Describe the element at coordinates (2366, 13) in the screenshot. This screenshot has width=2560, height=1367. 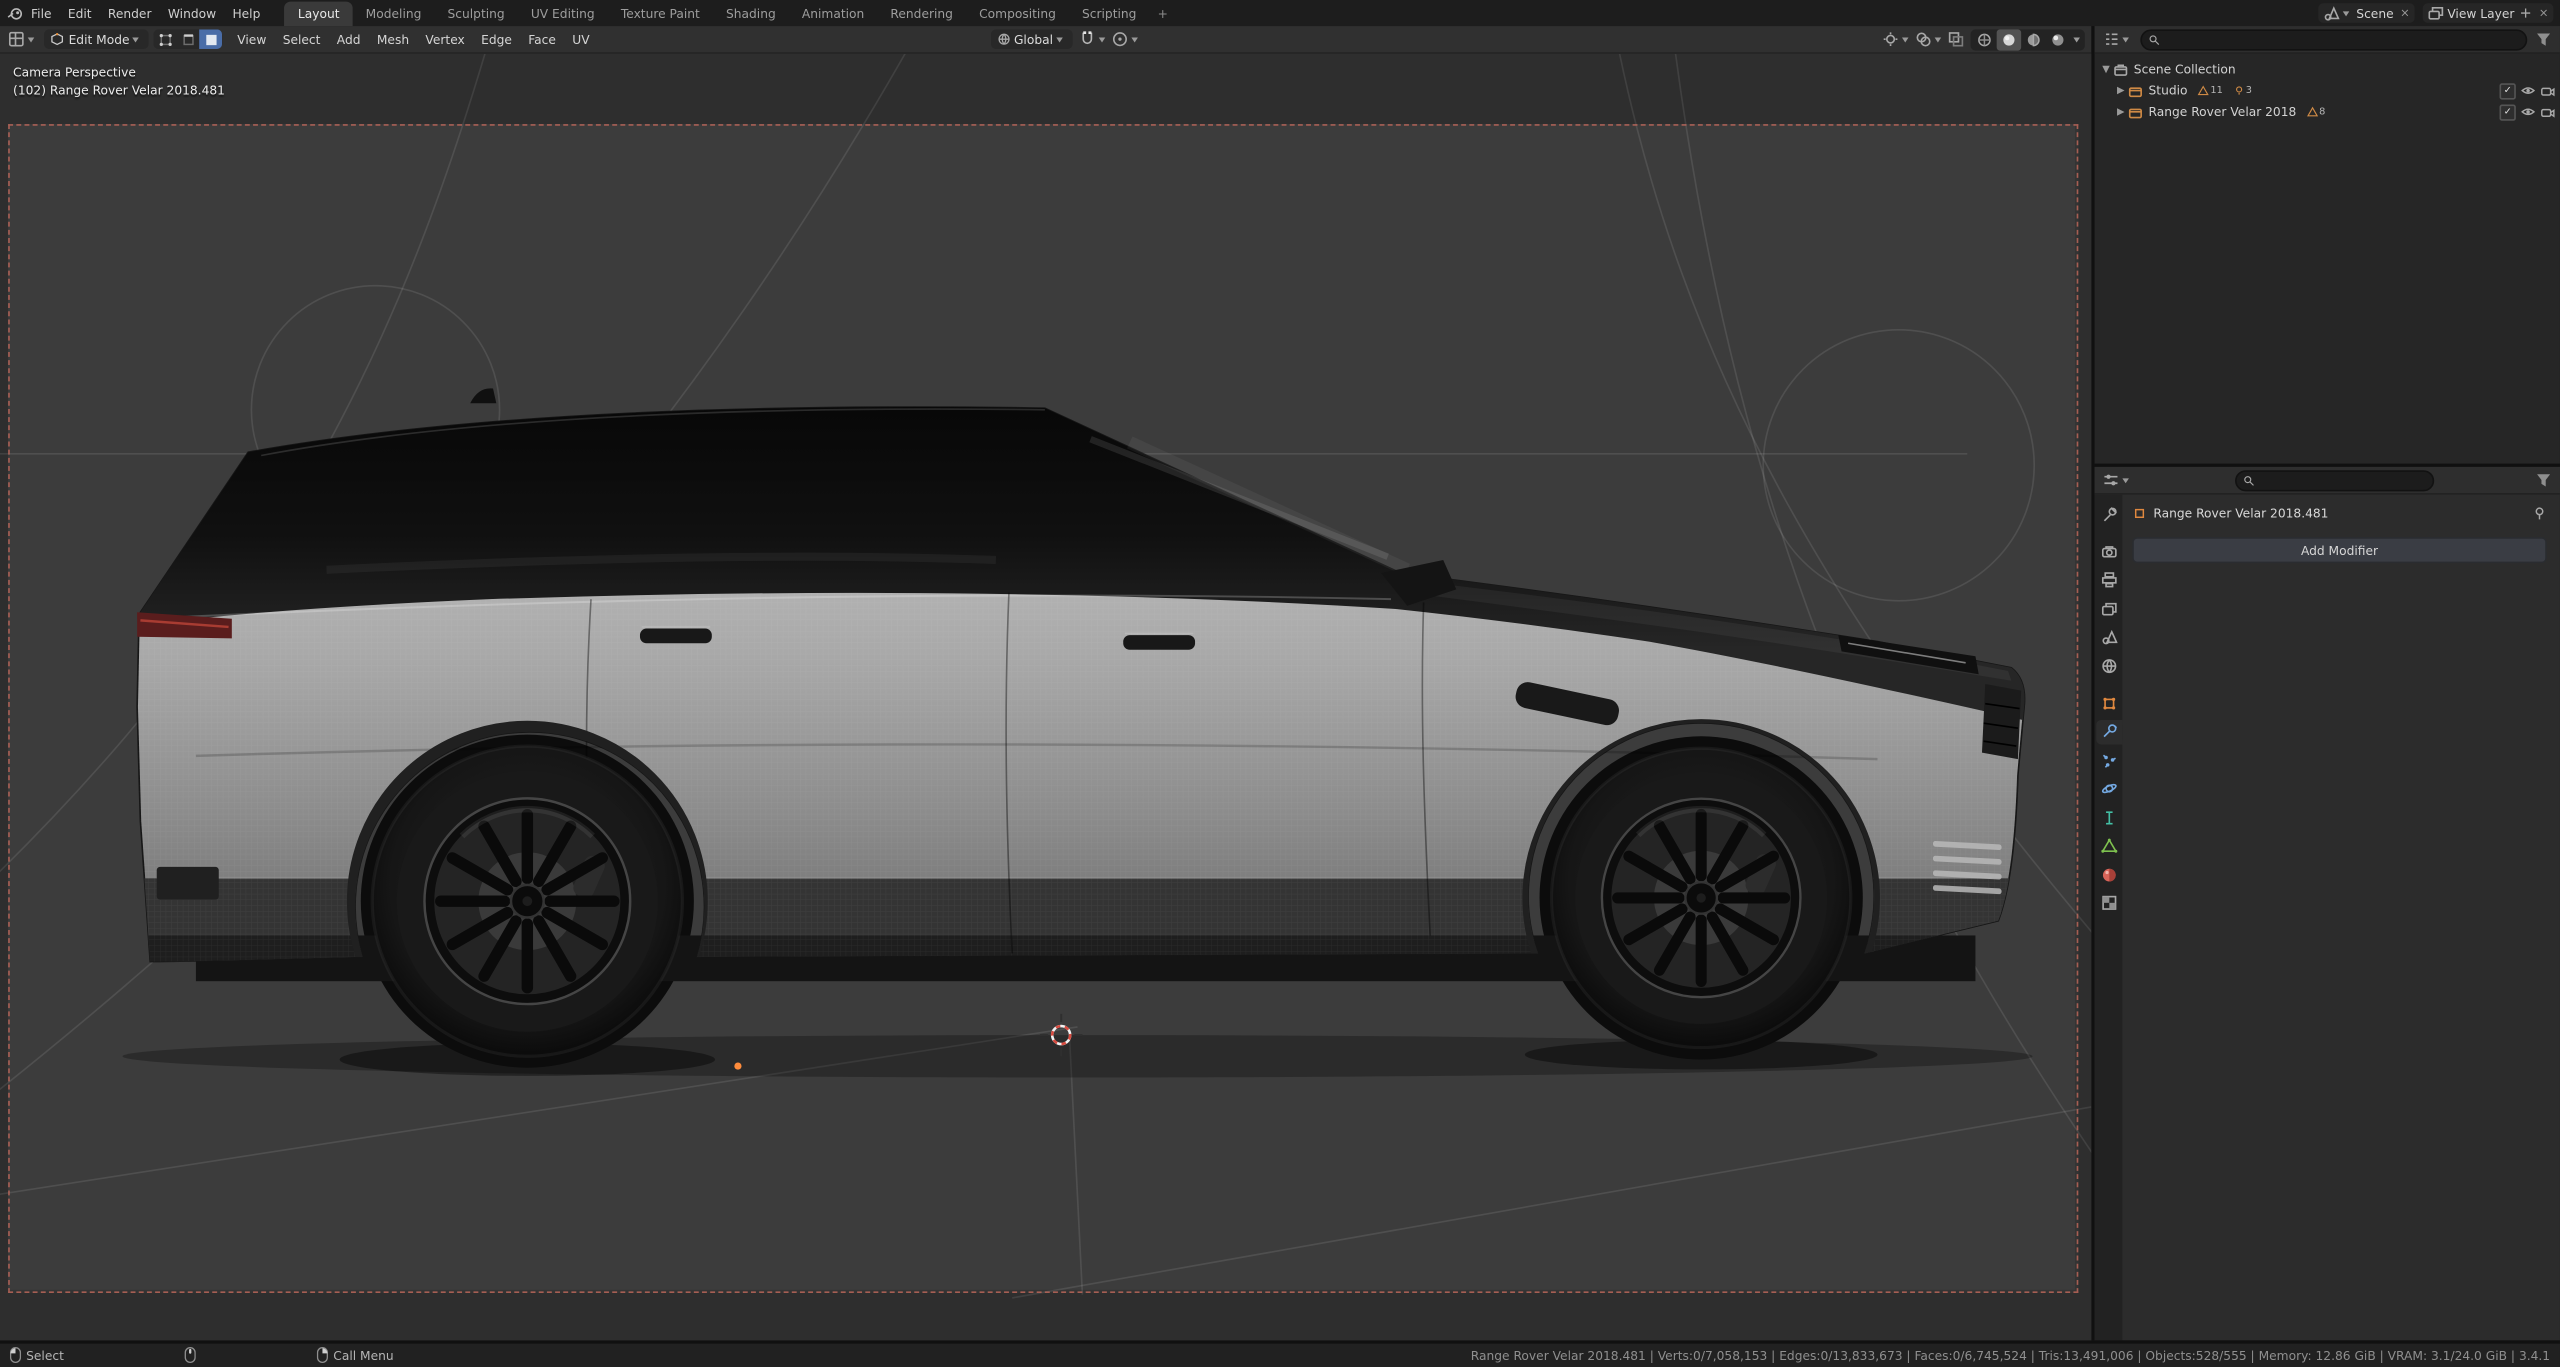
I see `scene-selector: Scene ×` at that location.